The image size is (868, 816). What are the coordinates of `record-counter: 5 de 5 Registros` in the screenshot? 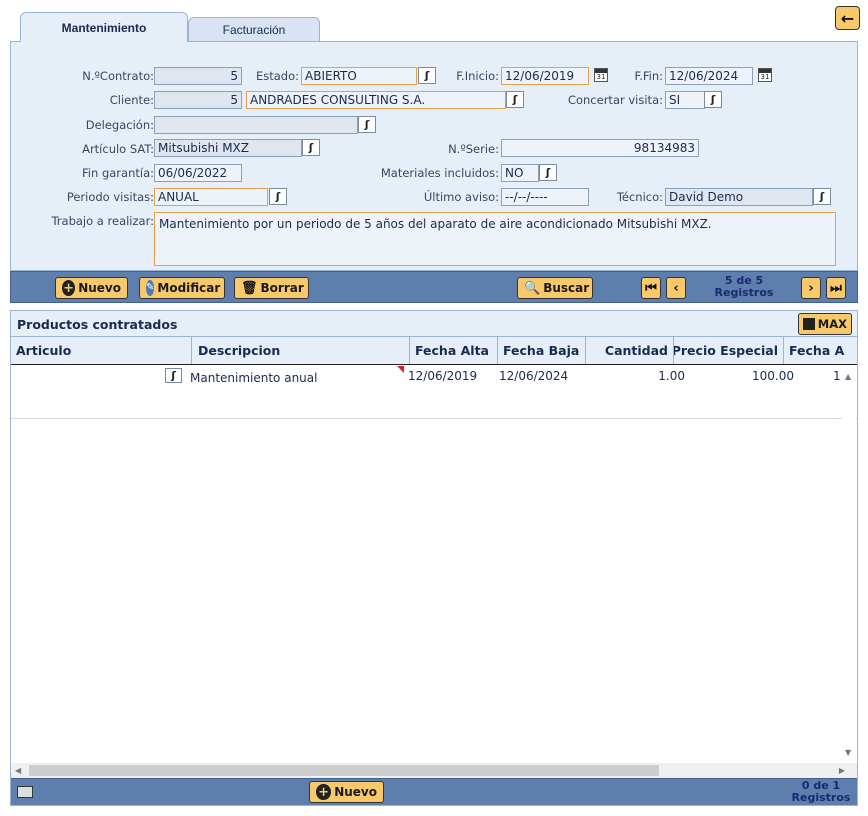 It's located at (744, 287).